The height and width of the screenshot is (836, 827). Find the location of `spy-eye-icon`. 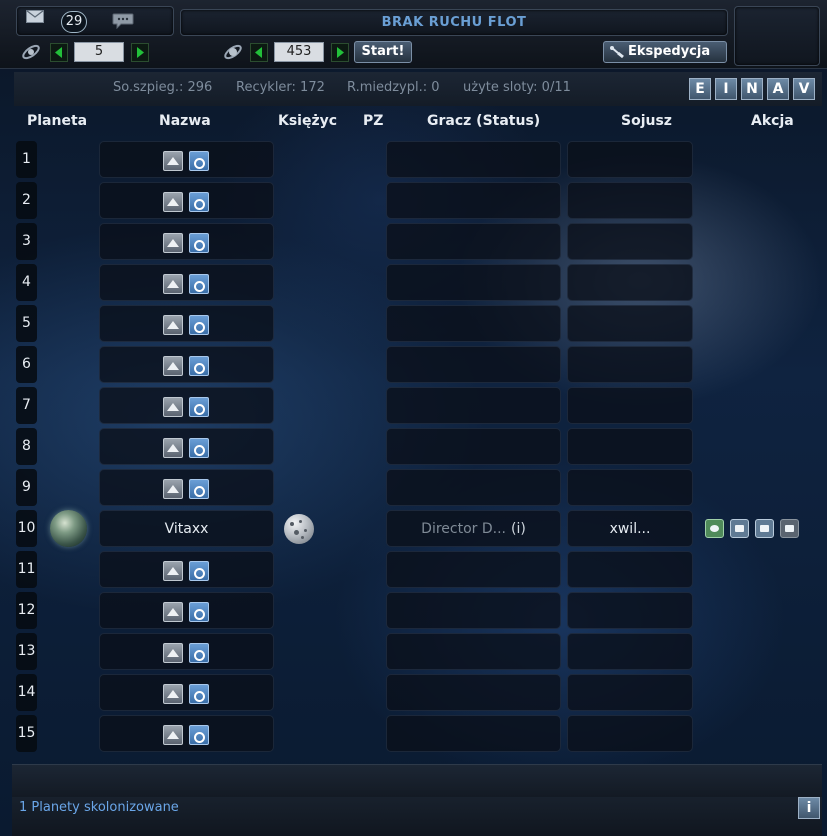

spy-eye-icon is located at coordinates (714, 528).